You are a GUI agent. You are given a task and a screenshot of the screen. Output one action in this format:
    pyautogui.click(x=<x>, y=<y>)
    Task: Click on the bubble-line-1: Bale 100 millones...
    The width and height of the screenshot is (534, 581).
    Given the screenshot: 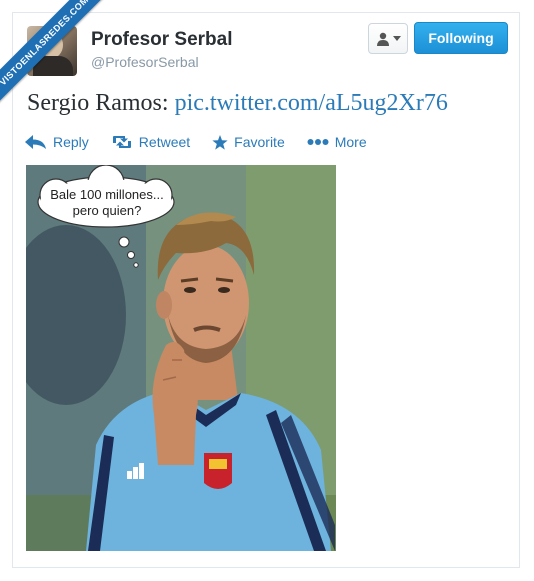 What is the action you would take?
    pyautogui.click(x=107, y=194)
    